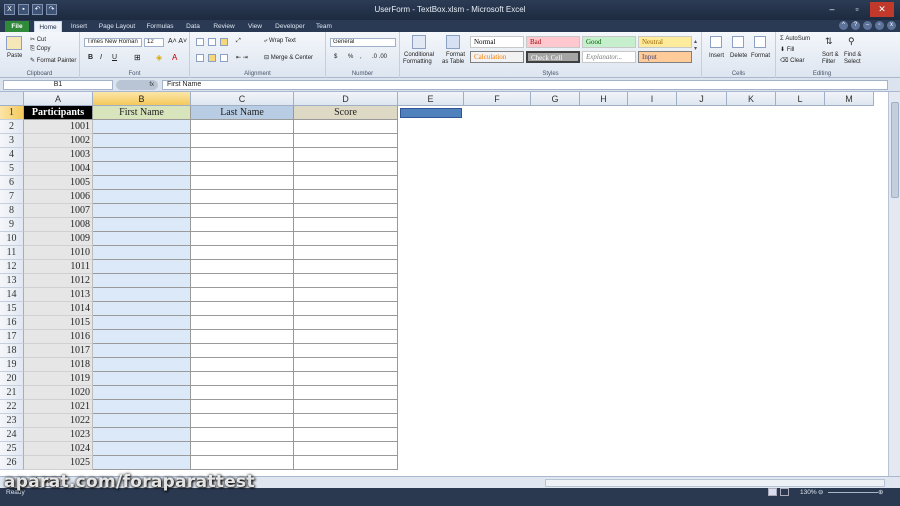 The width and height of the screenshot is (900, 506). What do you see at coordinates (212, 42) in the screenshot?
I see `align-middle-icon` at bounding box center [212, 42].